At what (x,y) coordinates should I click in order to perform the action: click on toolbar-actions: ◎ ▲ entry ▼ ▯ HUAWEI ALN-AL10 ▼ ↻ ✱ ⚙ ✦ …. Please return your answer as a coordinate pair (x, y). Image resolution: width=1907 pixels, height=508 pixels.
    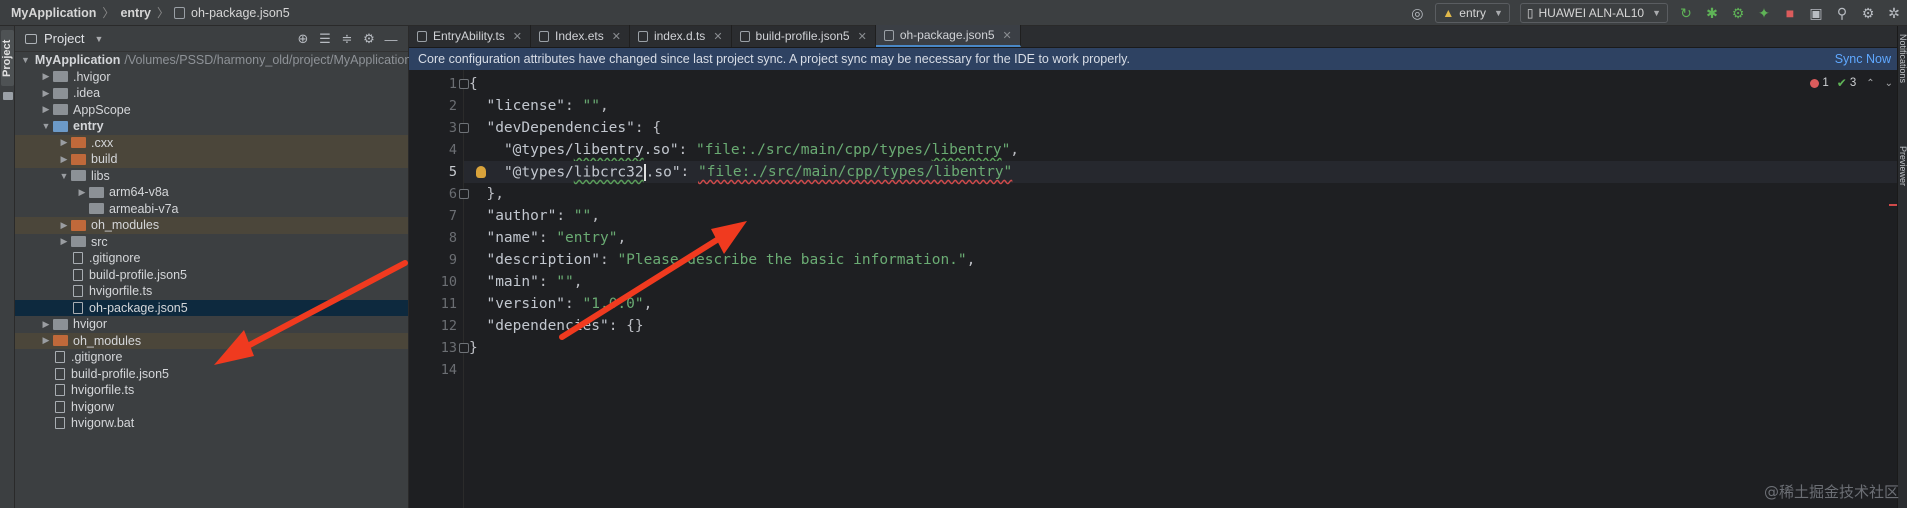
    Looking at the image, I should click on (1655, 13).